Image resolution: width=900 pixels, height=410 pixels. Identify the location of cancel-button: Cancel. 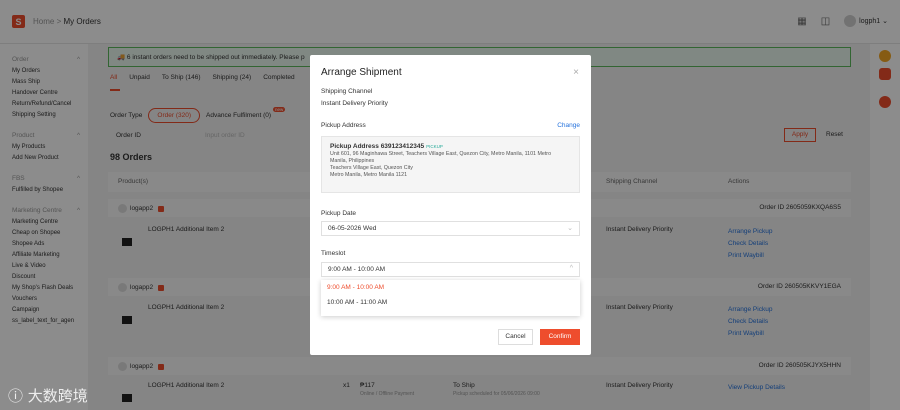
(515, 337).